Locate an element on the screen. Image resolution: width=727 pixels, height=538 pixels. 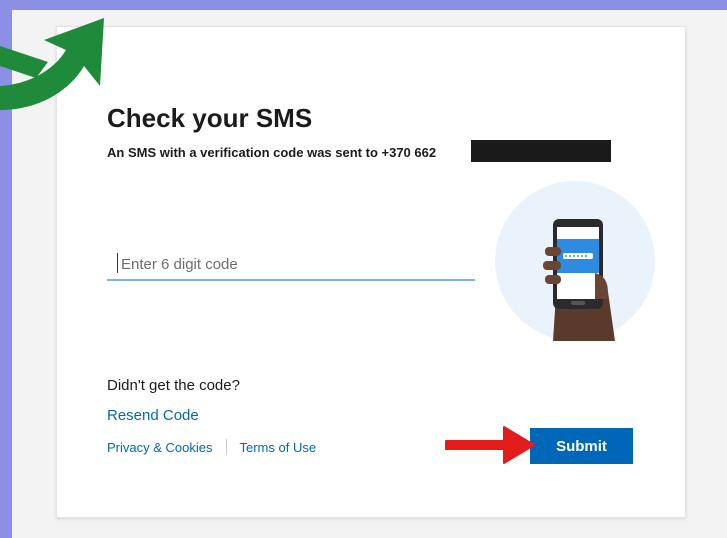
phone-in-hand-icon is located at coordinates (575, 261).